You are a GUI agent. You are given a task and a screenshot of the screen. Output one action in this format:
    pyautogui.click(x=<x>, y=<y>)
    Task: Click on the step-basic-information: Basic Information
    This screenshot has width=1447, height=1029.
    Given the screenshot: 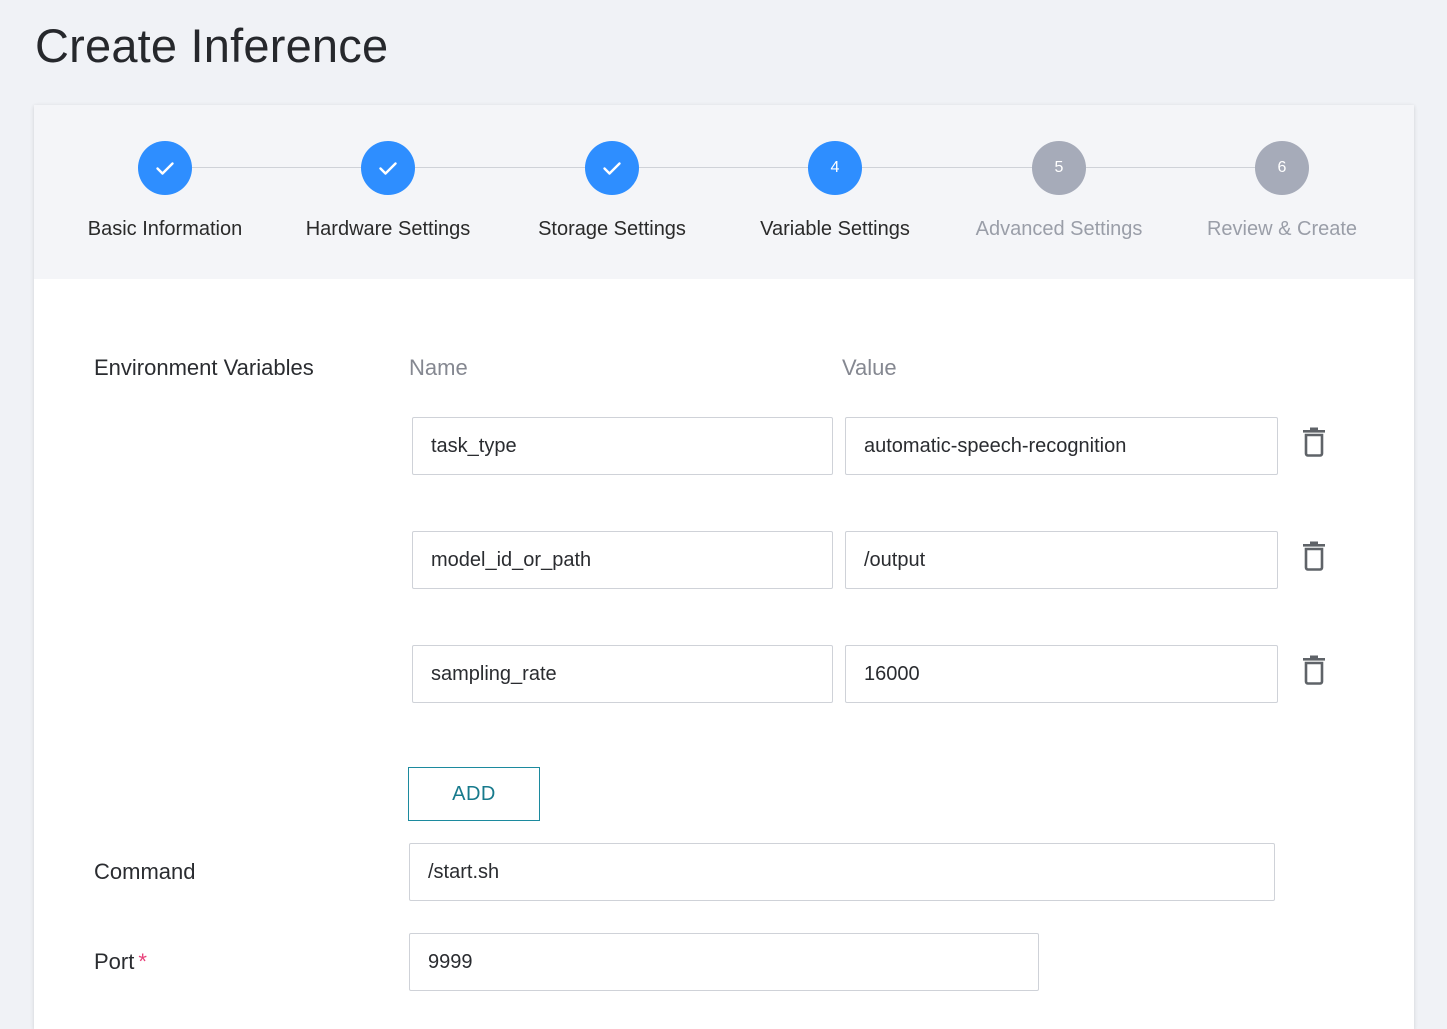 What is the action you would take?
    pyautogui.click(x=165, y=191)
    